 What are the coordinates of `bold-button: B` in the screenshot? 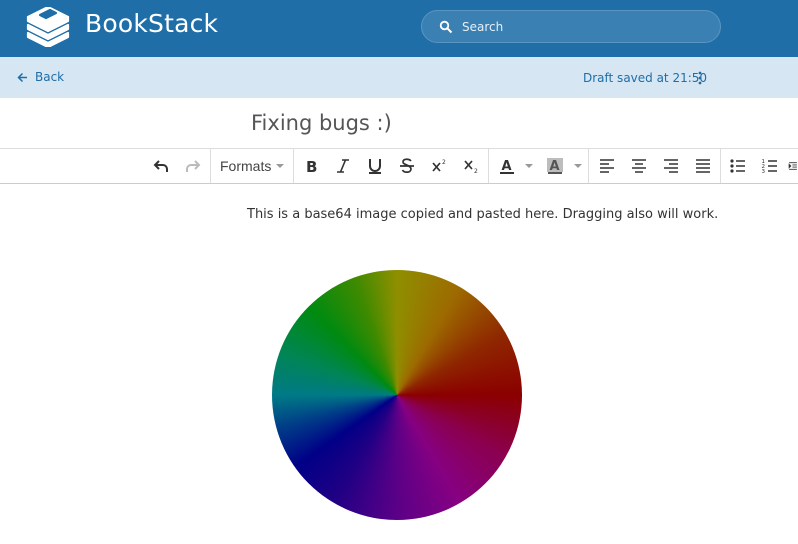 It's located at (311, 166).